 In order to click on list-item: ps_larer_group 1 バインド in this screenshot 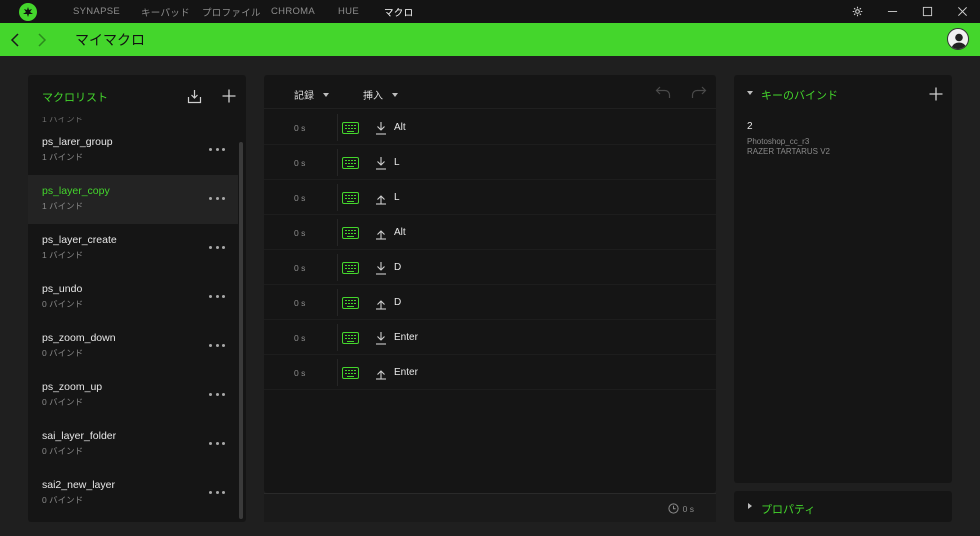, I will do `click(133, 150)`.